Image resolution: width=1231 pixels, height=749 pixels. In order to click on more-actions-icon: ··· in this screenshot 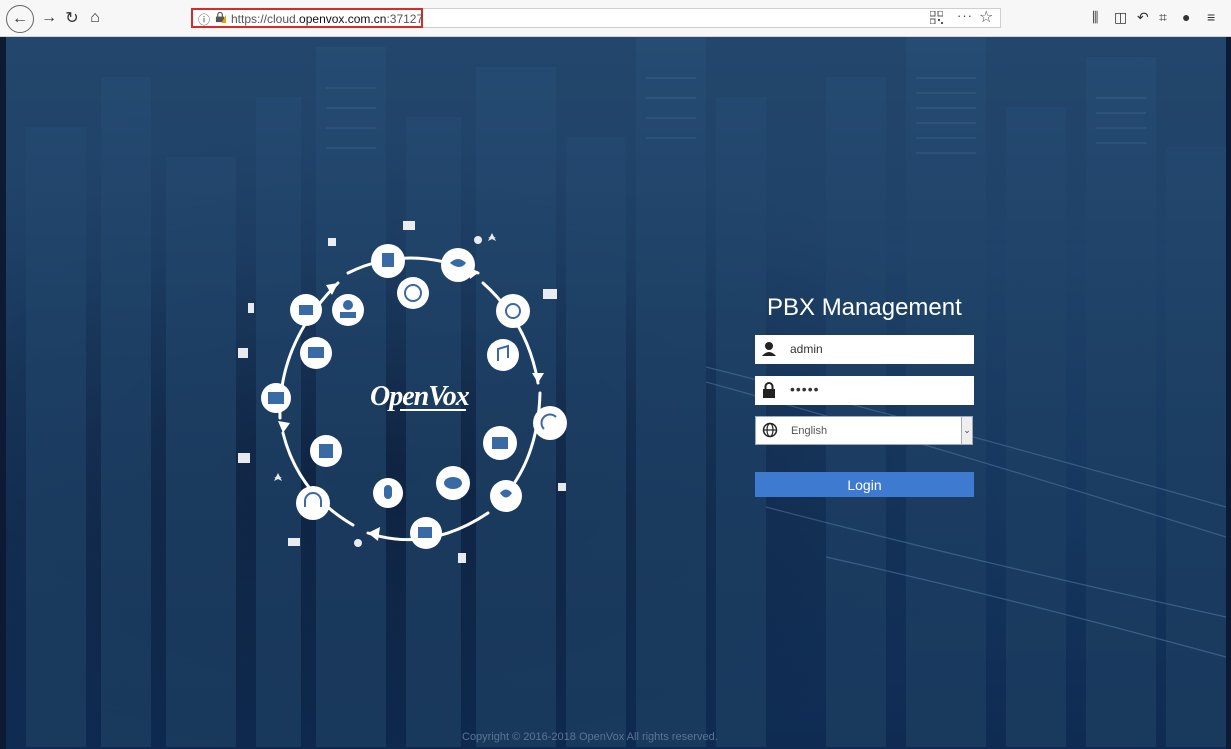, I will do `click(965, 15)`.